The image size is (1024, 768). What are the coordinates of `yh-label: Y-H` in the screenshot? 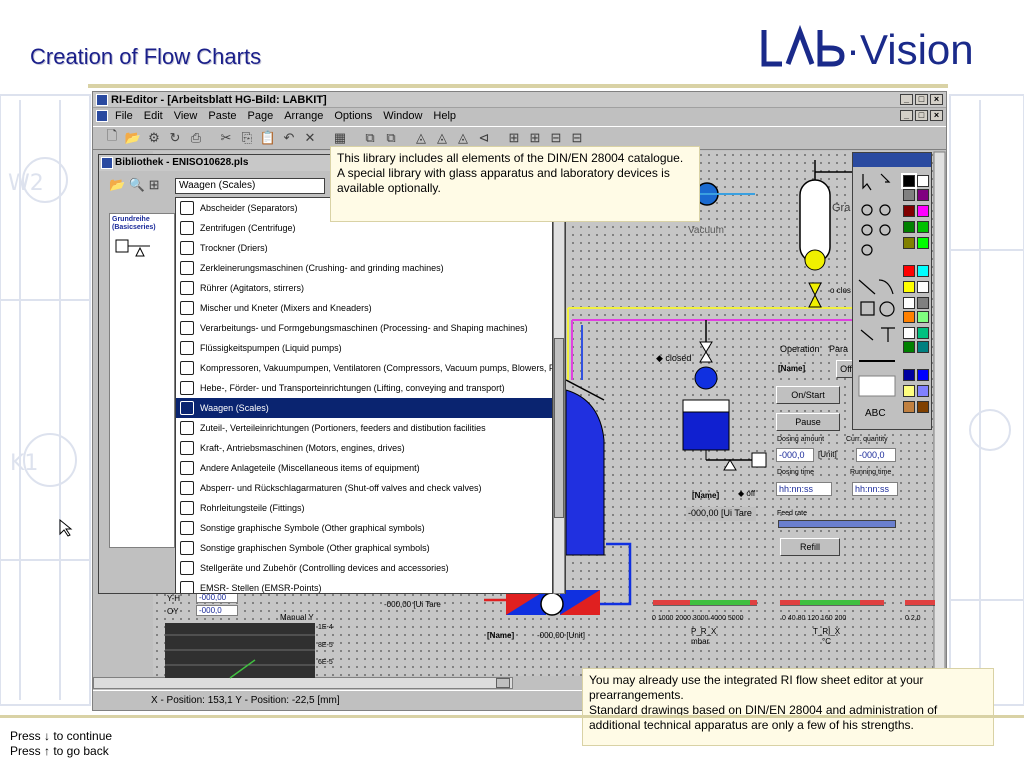 It's located at (174, 598).